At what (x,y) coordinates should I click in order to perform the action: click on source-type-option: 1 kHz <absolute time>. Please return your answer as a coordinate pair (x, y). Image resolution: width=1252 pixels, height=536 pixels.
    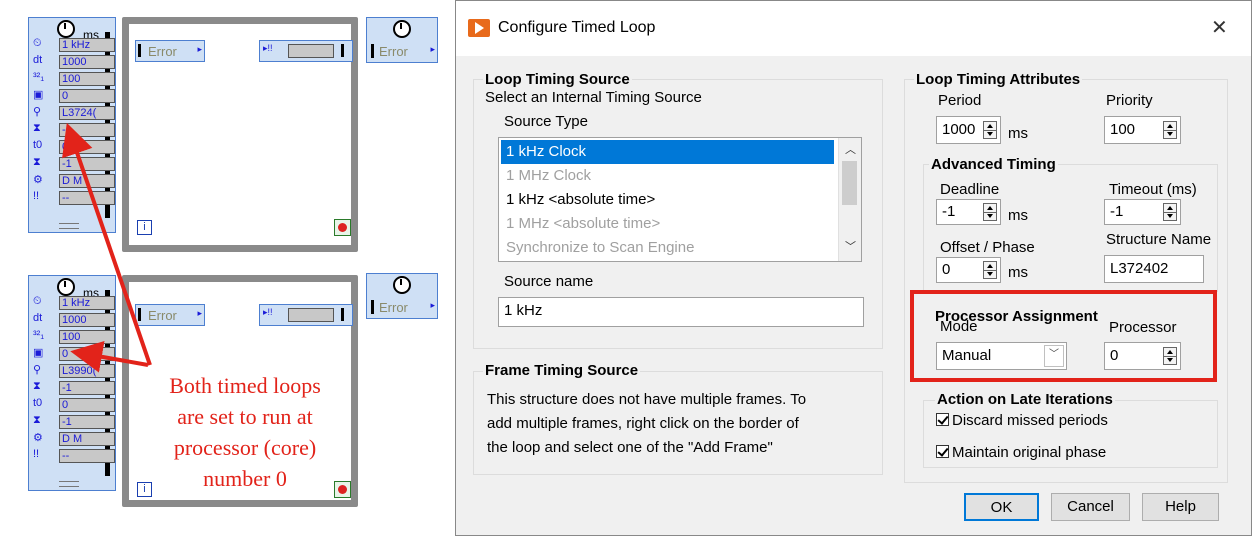
    Looking at the image, I should click on (667, 200).